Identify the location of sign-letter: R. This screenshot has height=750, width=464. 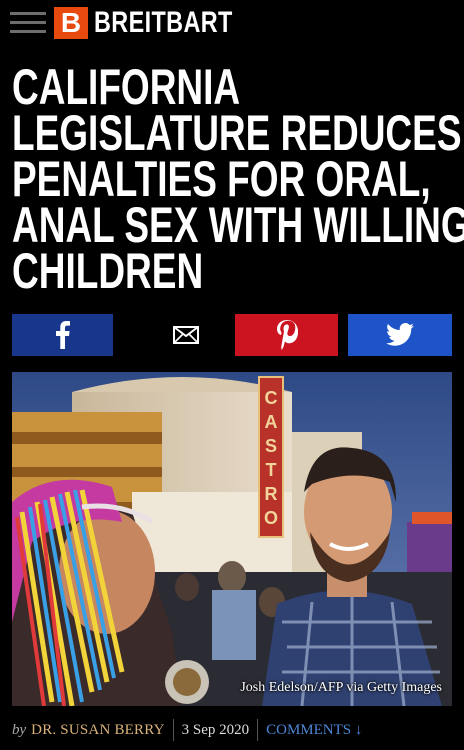
(271, 494).